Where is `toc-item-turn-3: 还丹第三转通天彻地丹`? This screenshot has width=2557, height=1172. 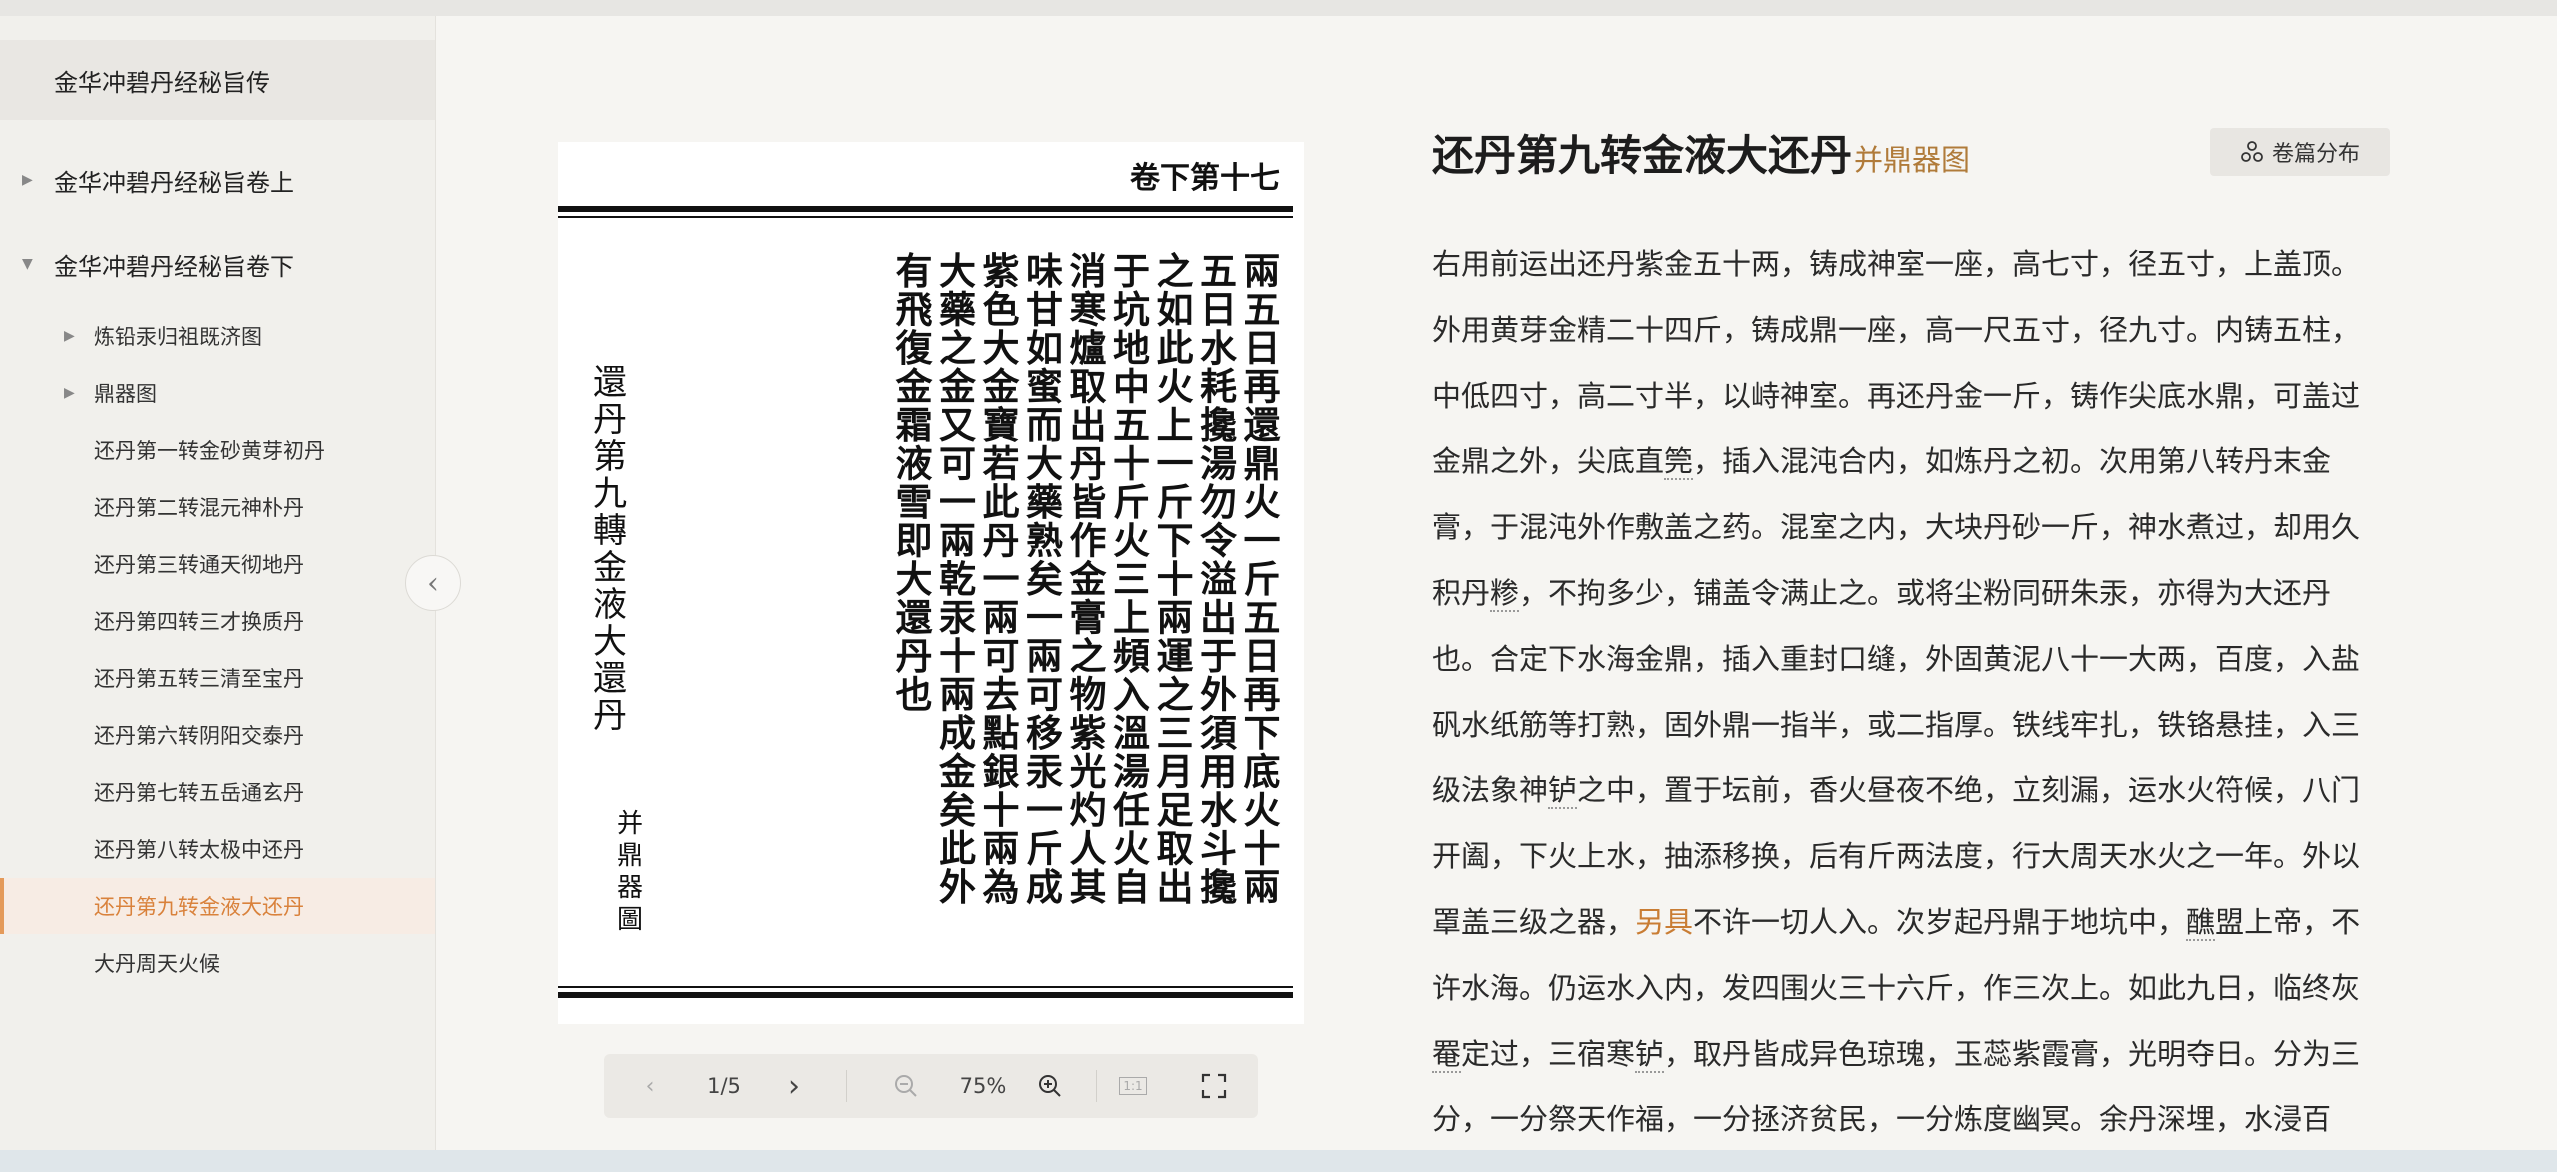
toc-item-turn-3: 还丹第三转通天彻地丹 is located at coordinates (217, 564).